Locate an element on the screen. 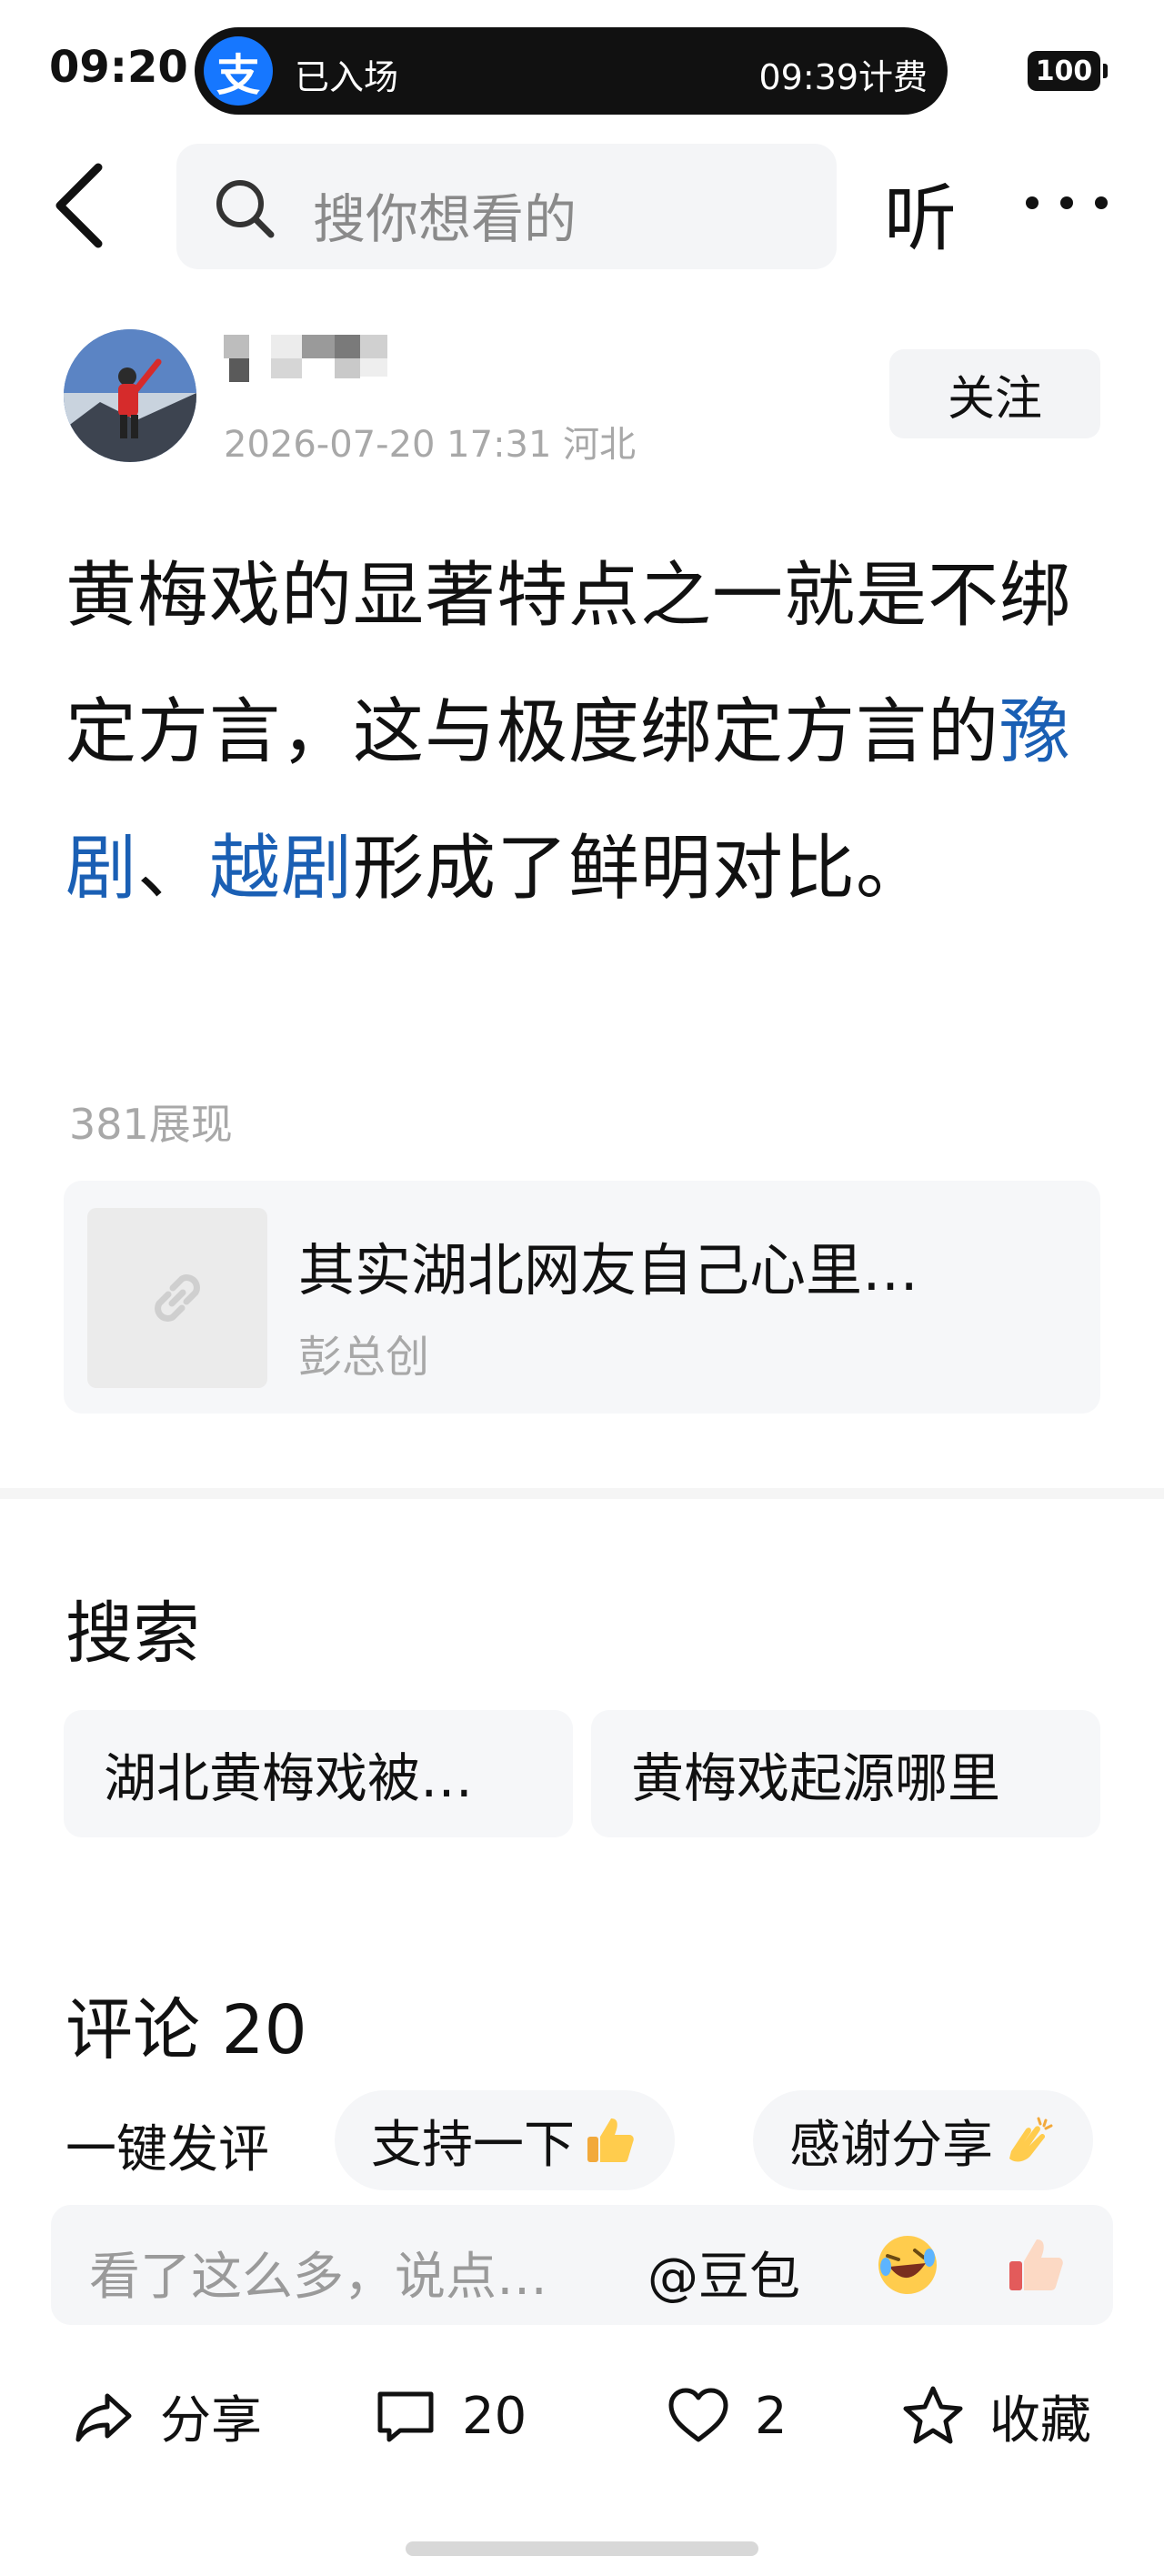 The height and width of the screenshot is (2576, 1164). search-input: 搜你想看的 is located at coordinates (507, 206).